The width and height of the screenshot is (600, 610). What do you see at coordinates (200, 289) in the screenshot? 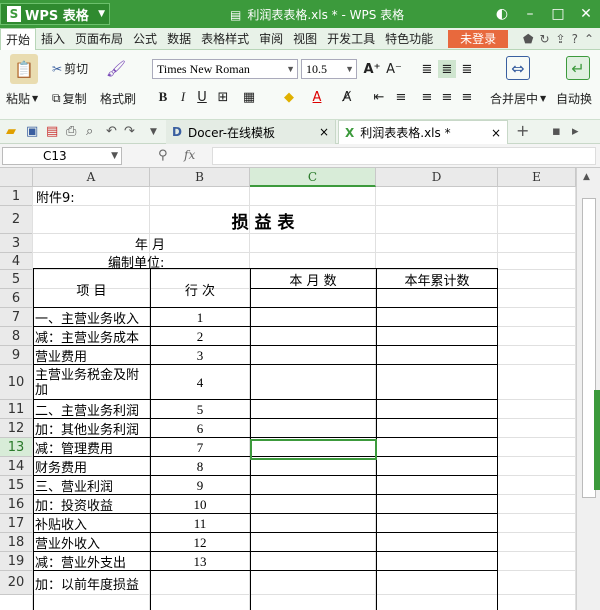
I see `header-line-no: 行 次` at bounding box center [200, 289].